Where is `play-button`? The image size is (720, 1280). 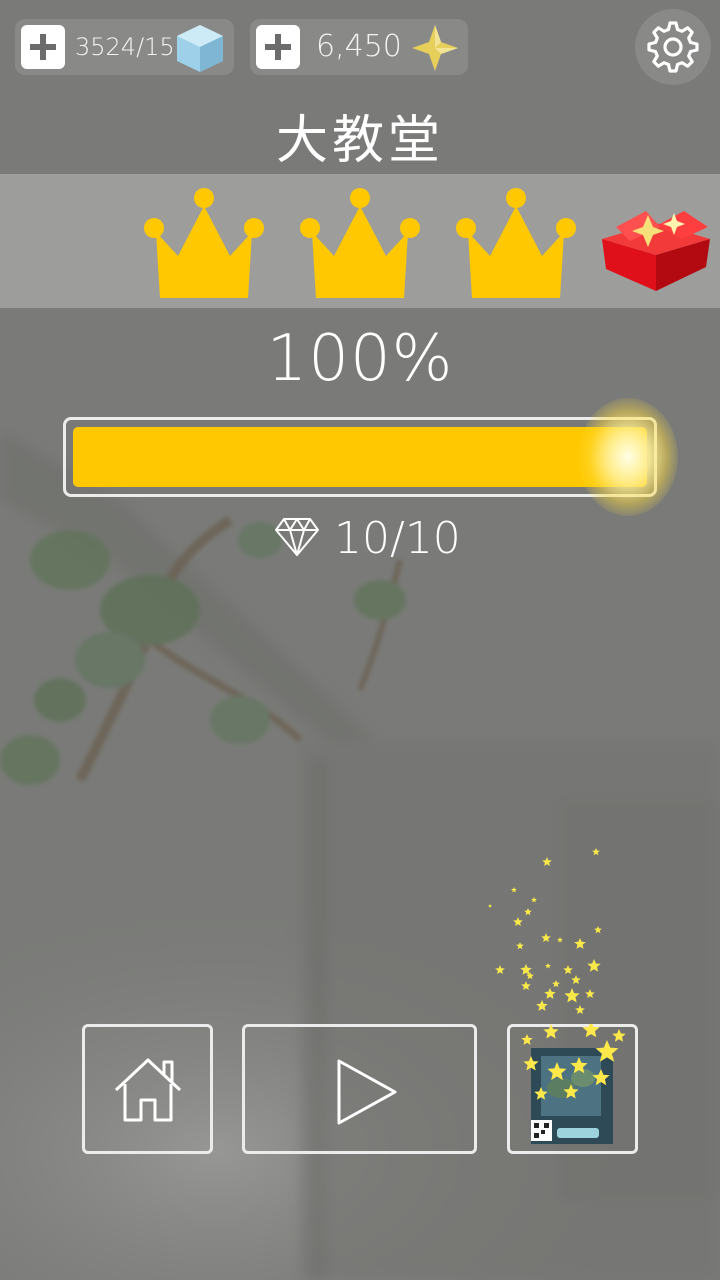 play-button is located at coordinates (359, 1089).